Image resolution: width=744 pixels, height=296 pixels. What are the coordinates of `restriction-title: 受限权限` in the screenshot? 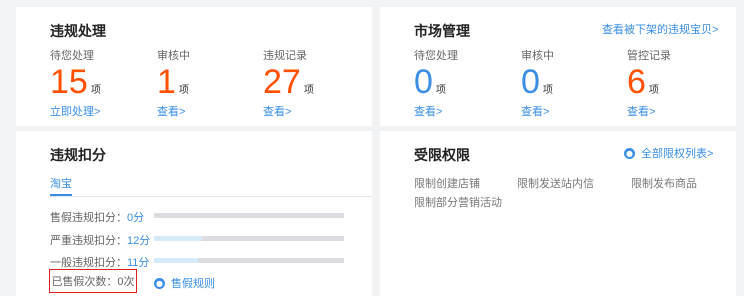 It's located at (442, 155).